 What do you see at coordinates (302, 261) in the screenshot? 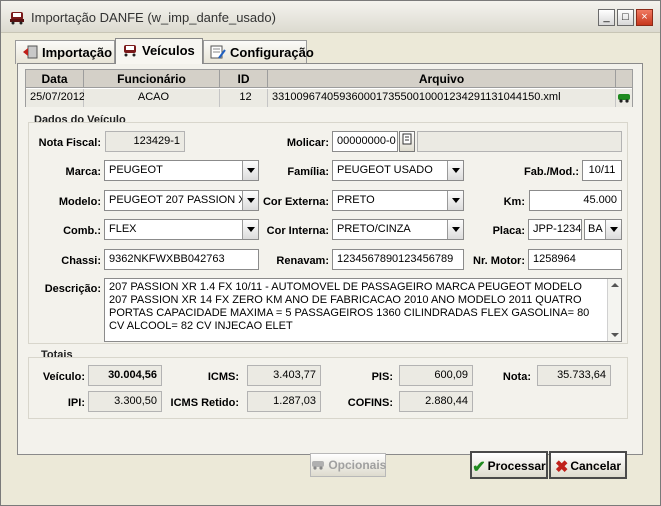
I see `renavam-label: Renavam:` at bounding box center [302, 261].